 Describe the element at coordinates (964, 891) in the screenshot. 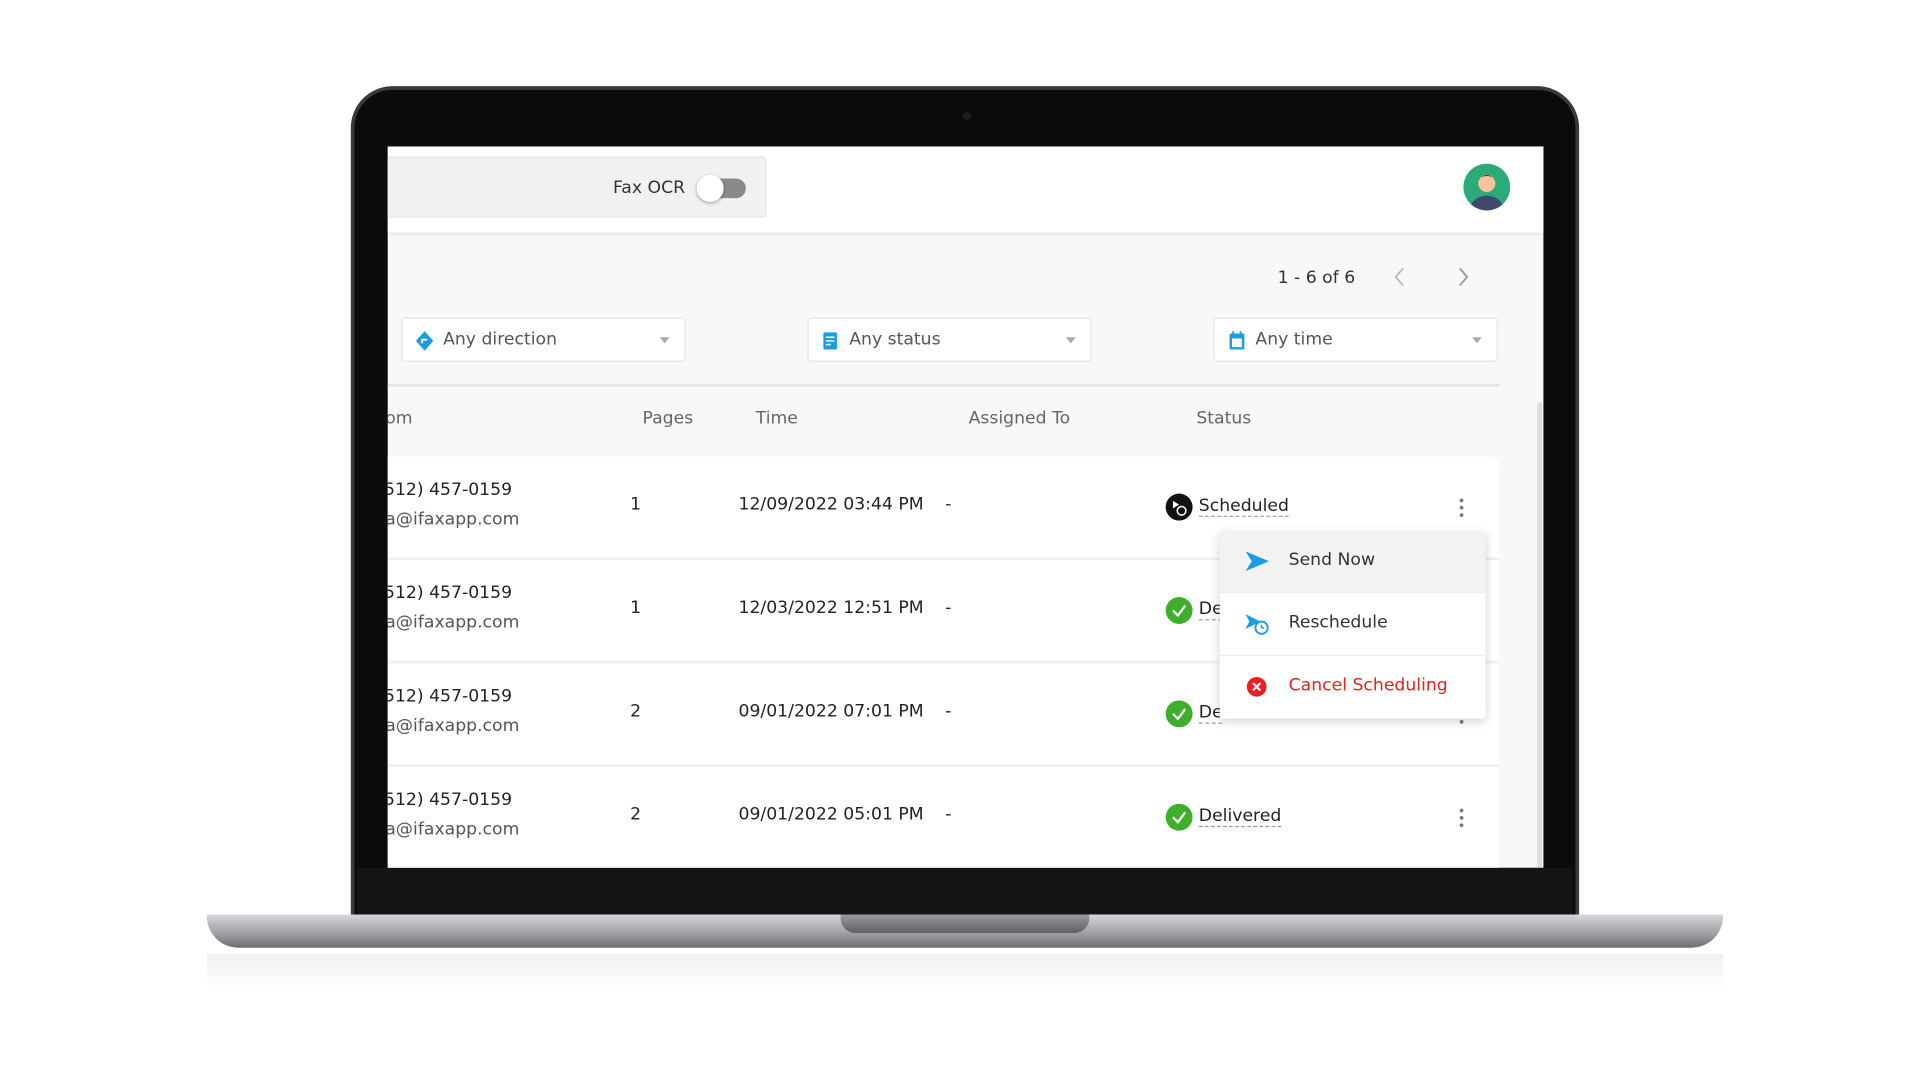

I see `laptop-lower-bezel` at that location.